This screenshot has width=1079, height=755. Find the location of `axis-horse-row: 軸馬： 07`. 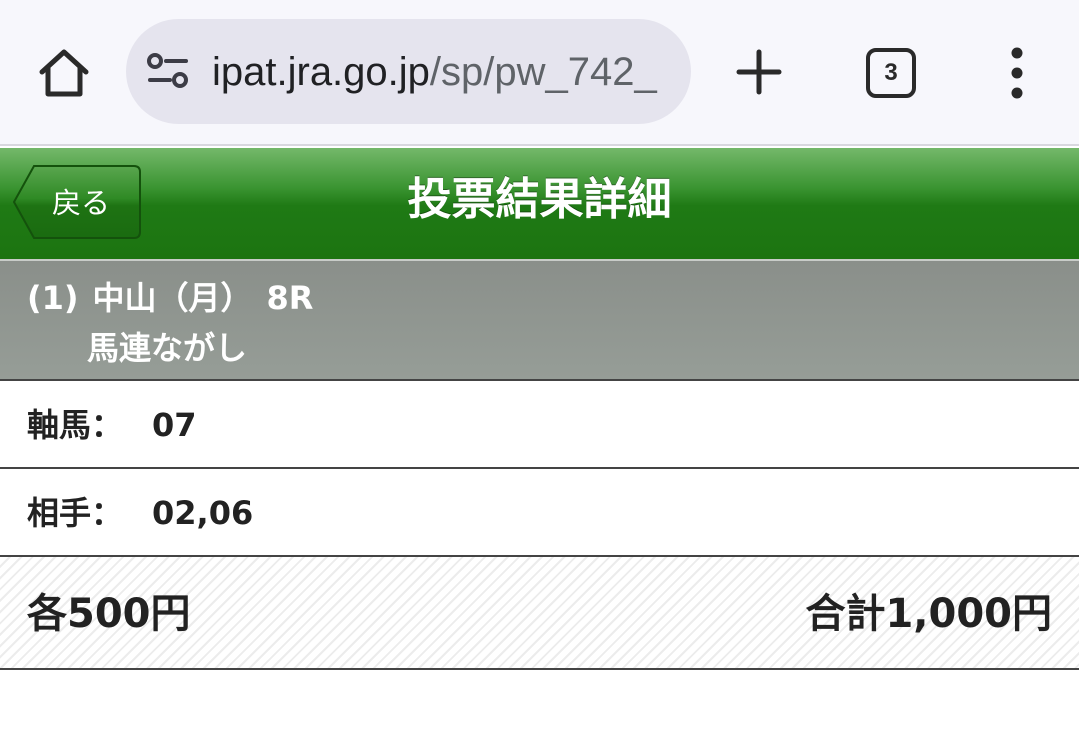

axis-horse-row: 軸馬： 07 is located at coordinates (539, 425).